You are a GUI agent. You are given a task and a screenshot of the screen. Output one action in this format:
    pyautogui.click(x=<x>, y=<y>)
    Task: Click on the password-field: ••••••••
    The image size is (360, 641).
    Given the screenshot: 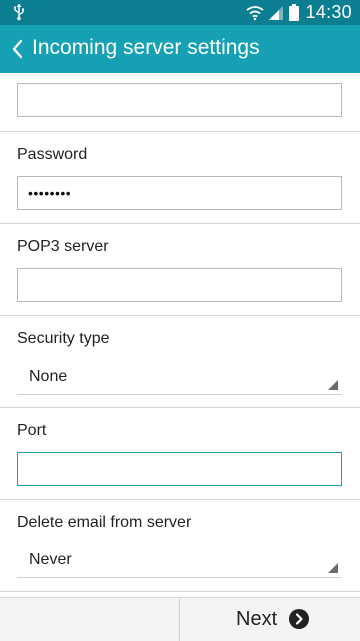 What is the action you would take?
    pyautogui.click(x=179, y=193)
    